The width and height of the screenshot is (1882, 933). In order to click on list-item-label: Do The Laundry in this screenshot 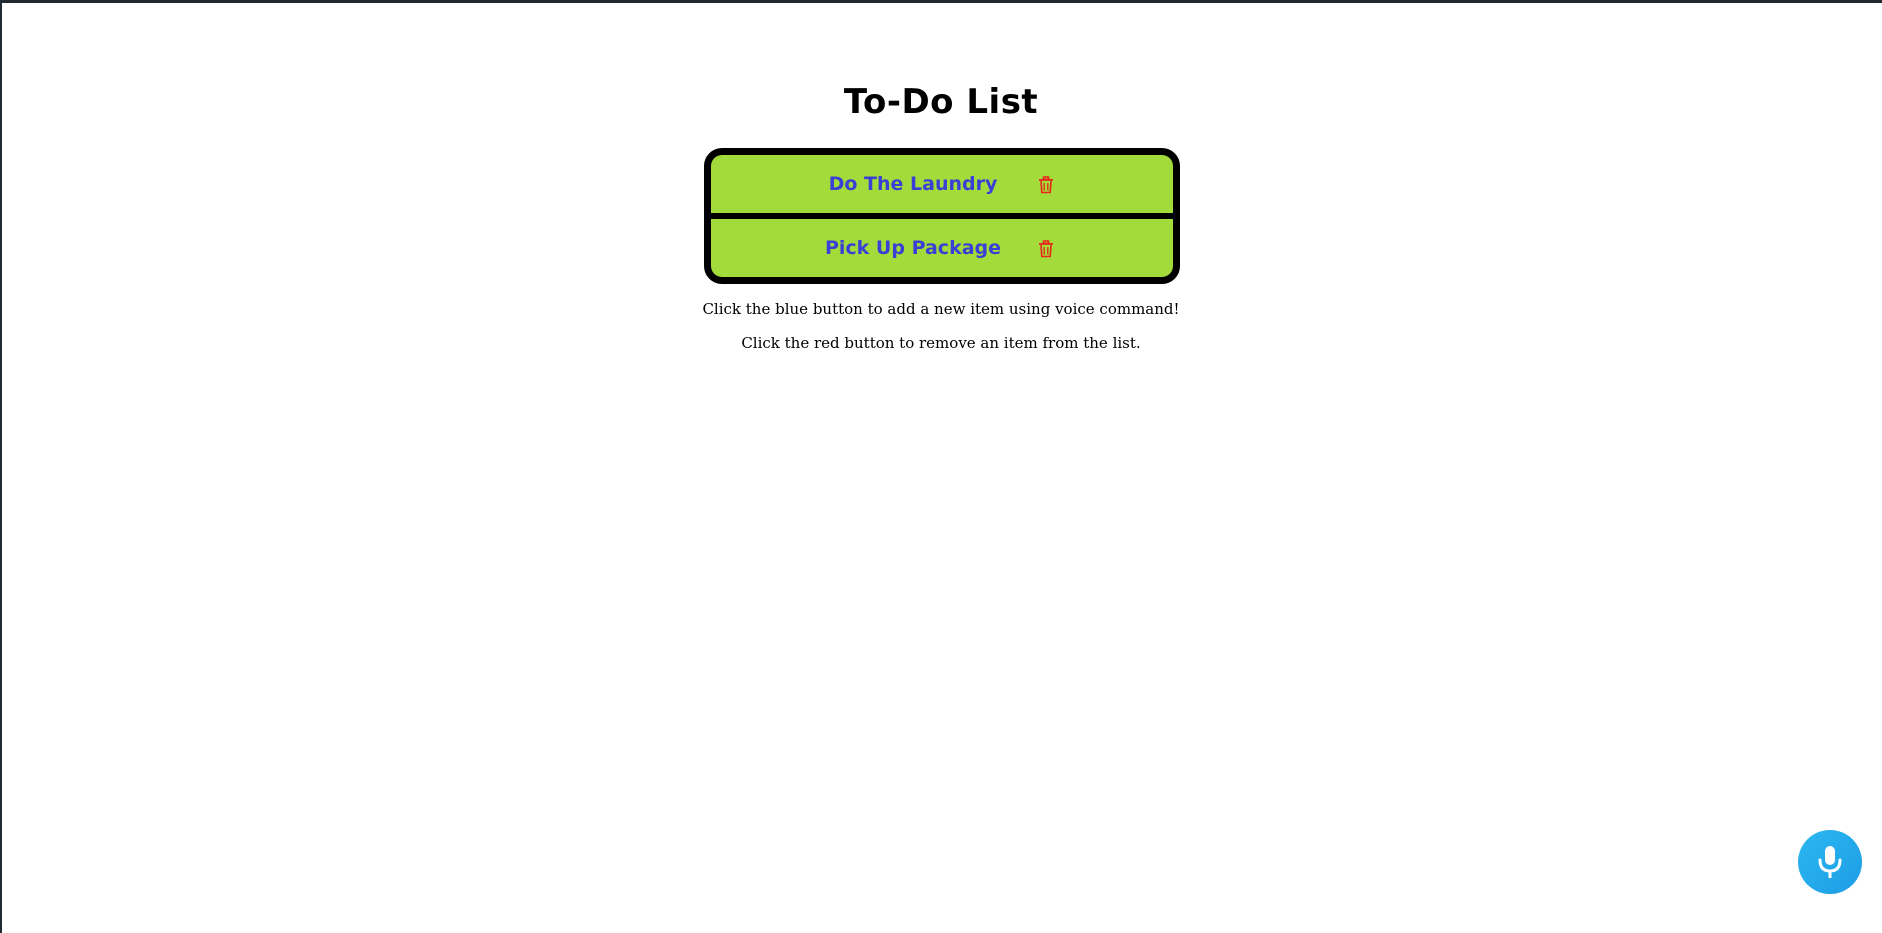, I will do `click(913, 184)`.